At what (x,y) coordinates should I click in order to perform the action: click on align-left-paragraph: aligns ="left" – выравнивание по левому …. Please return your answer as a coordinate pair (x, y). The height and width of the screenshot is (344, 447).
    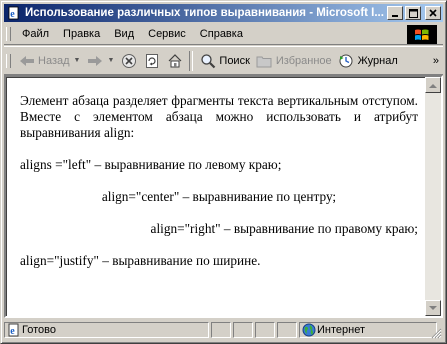
    Looking at the image, I should click on (151, 164).